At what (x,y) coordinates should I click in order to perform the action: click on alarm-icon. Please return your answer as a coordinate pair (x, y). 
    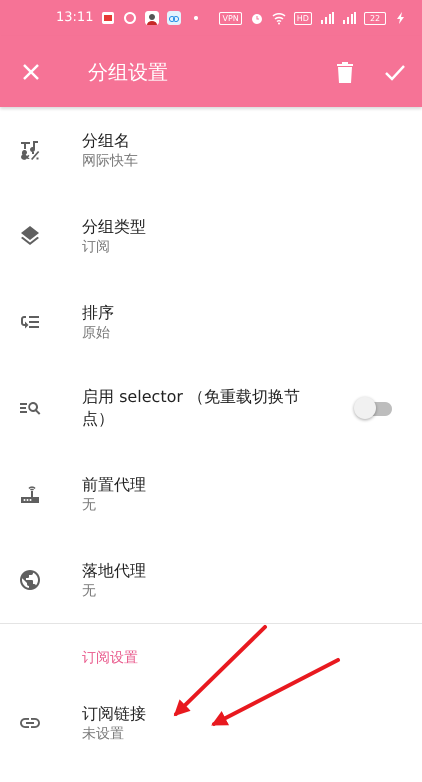
    Looking at the image, I should click on (257, 18).